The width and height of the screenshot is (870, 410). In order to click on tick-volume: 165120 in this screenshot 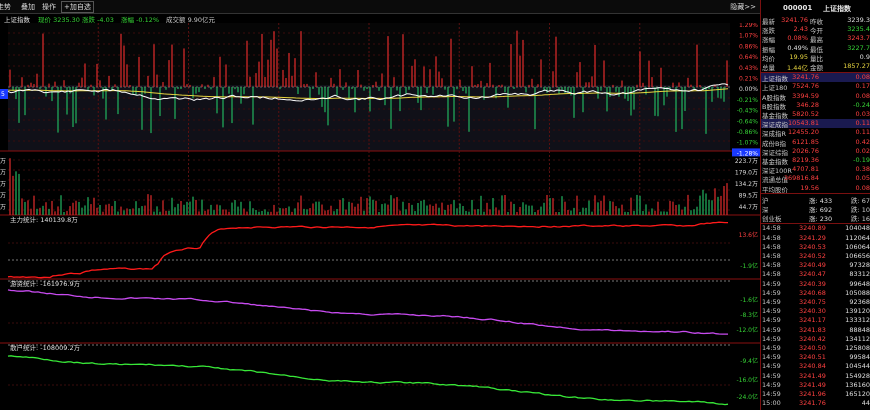, I will do `click(857, 394)`.